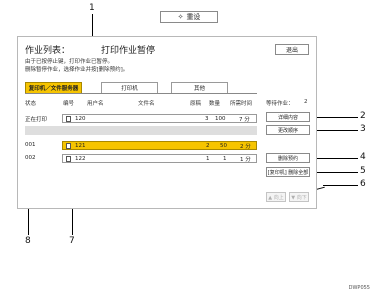  Describe the element at coordinates (288, 158) in the screenshot. I see `delete-reservation-button: 删除预约` at that location.